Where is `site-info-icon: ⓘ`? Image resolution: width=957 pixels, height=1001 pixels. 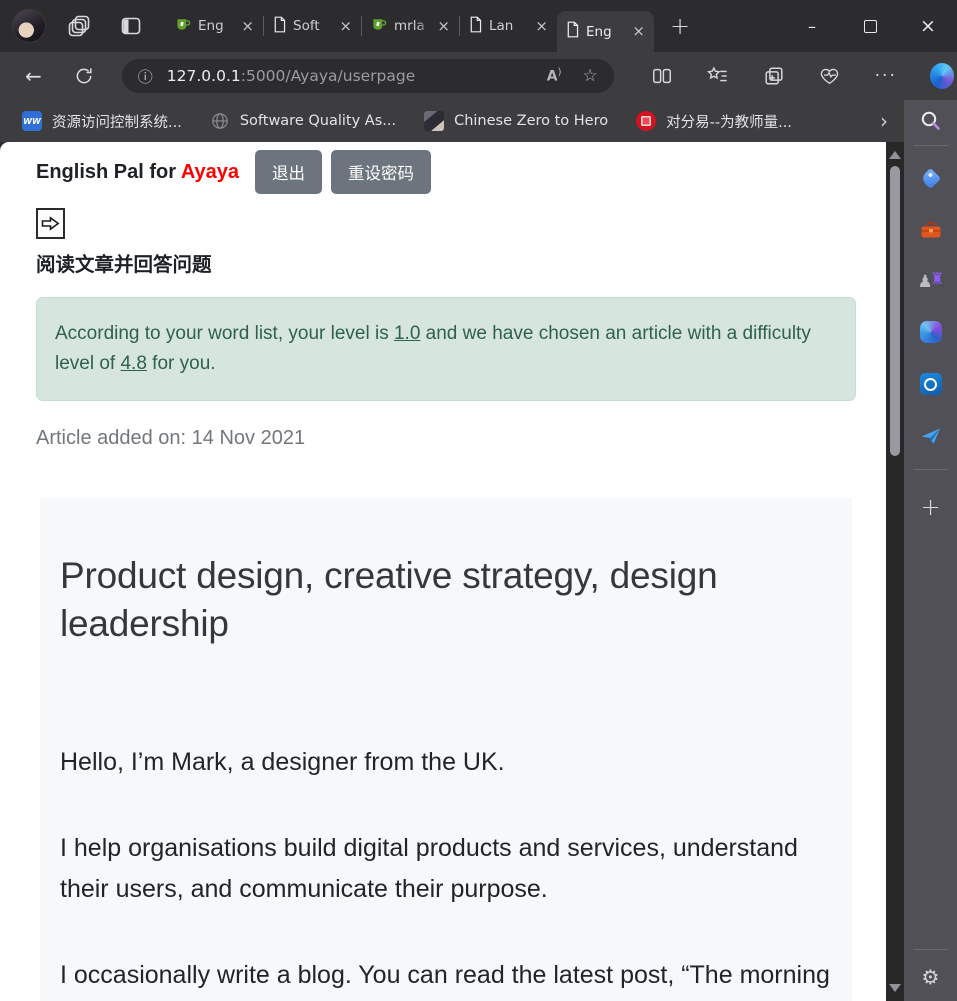
site-info-icon: ⓘ is located at coordinates (145, 76).